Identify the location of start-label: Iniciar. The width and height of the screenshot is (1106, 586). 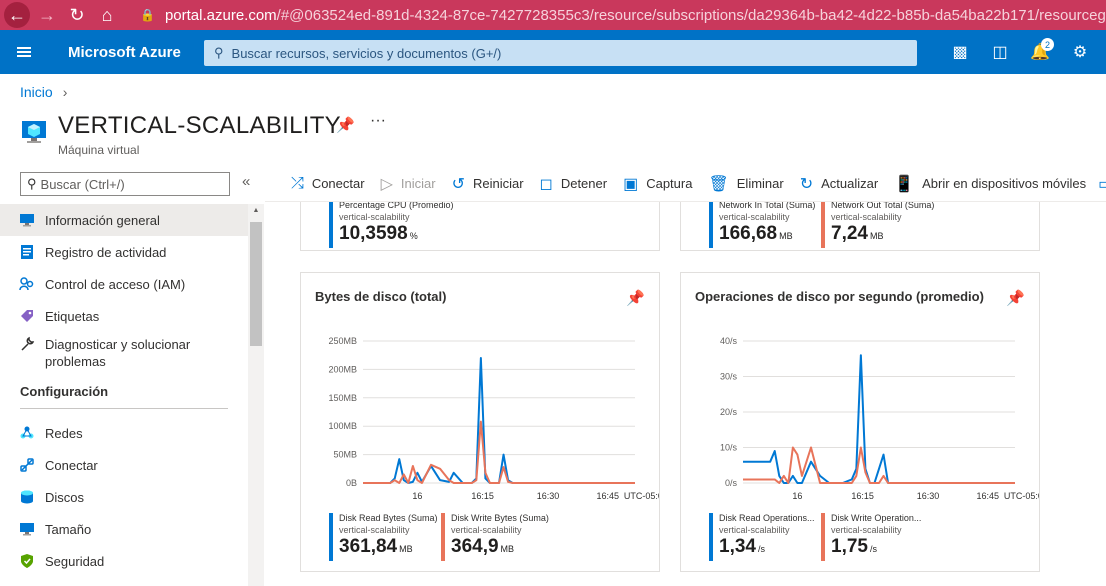
(418, 183).